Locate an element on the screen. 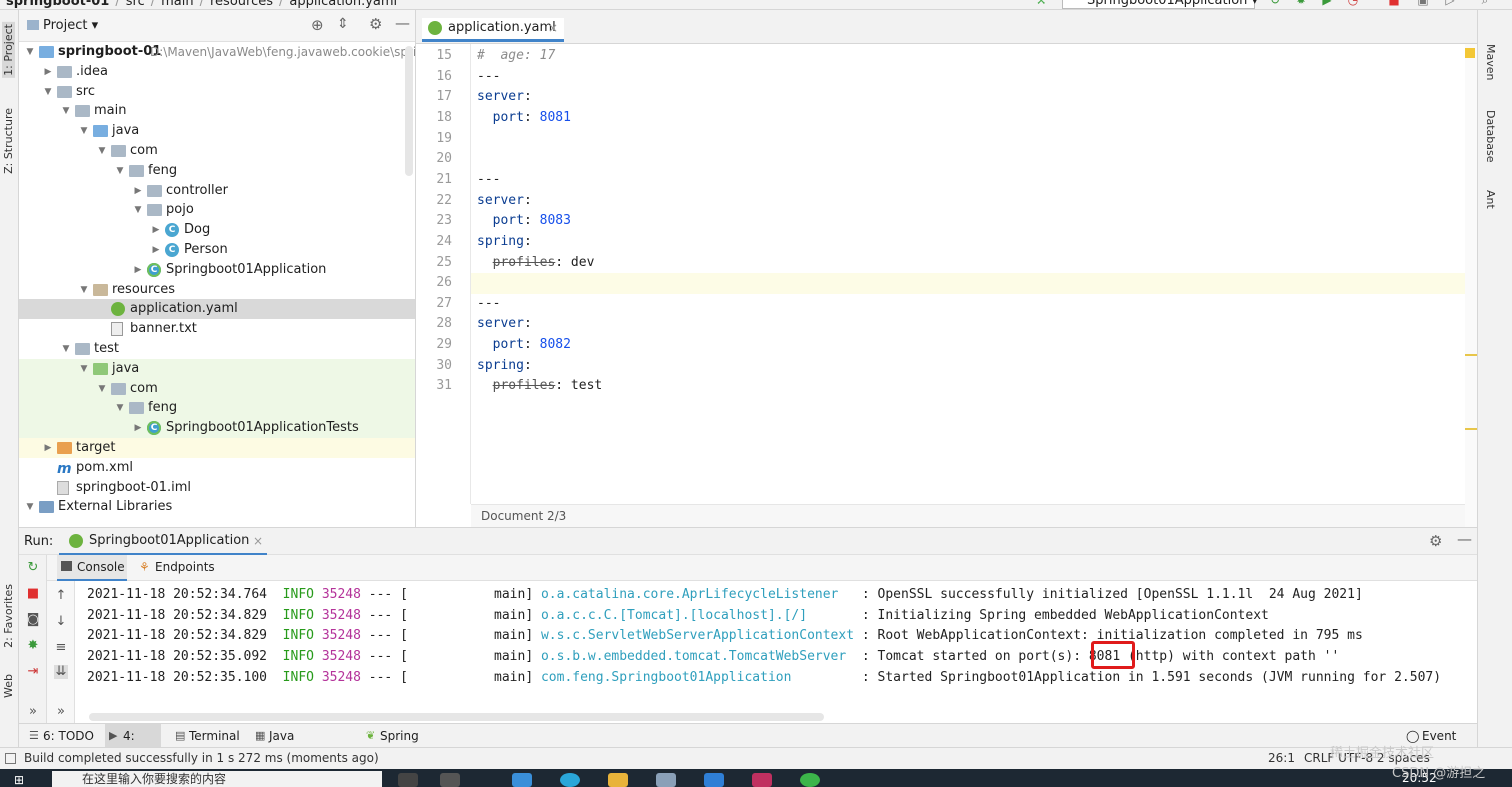 The image size is (1512, 787). breadcrumb-item: springboot-01 is located at coordinates (57, 4).